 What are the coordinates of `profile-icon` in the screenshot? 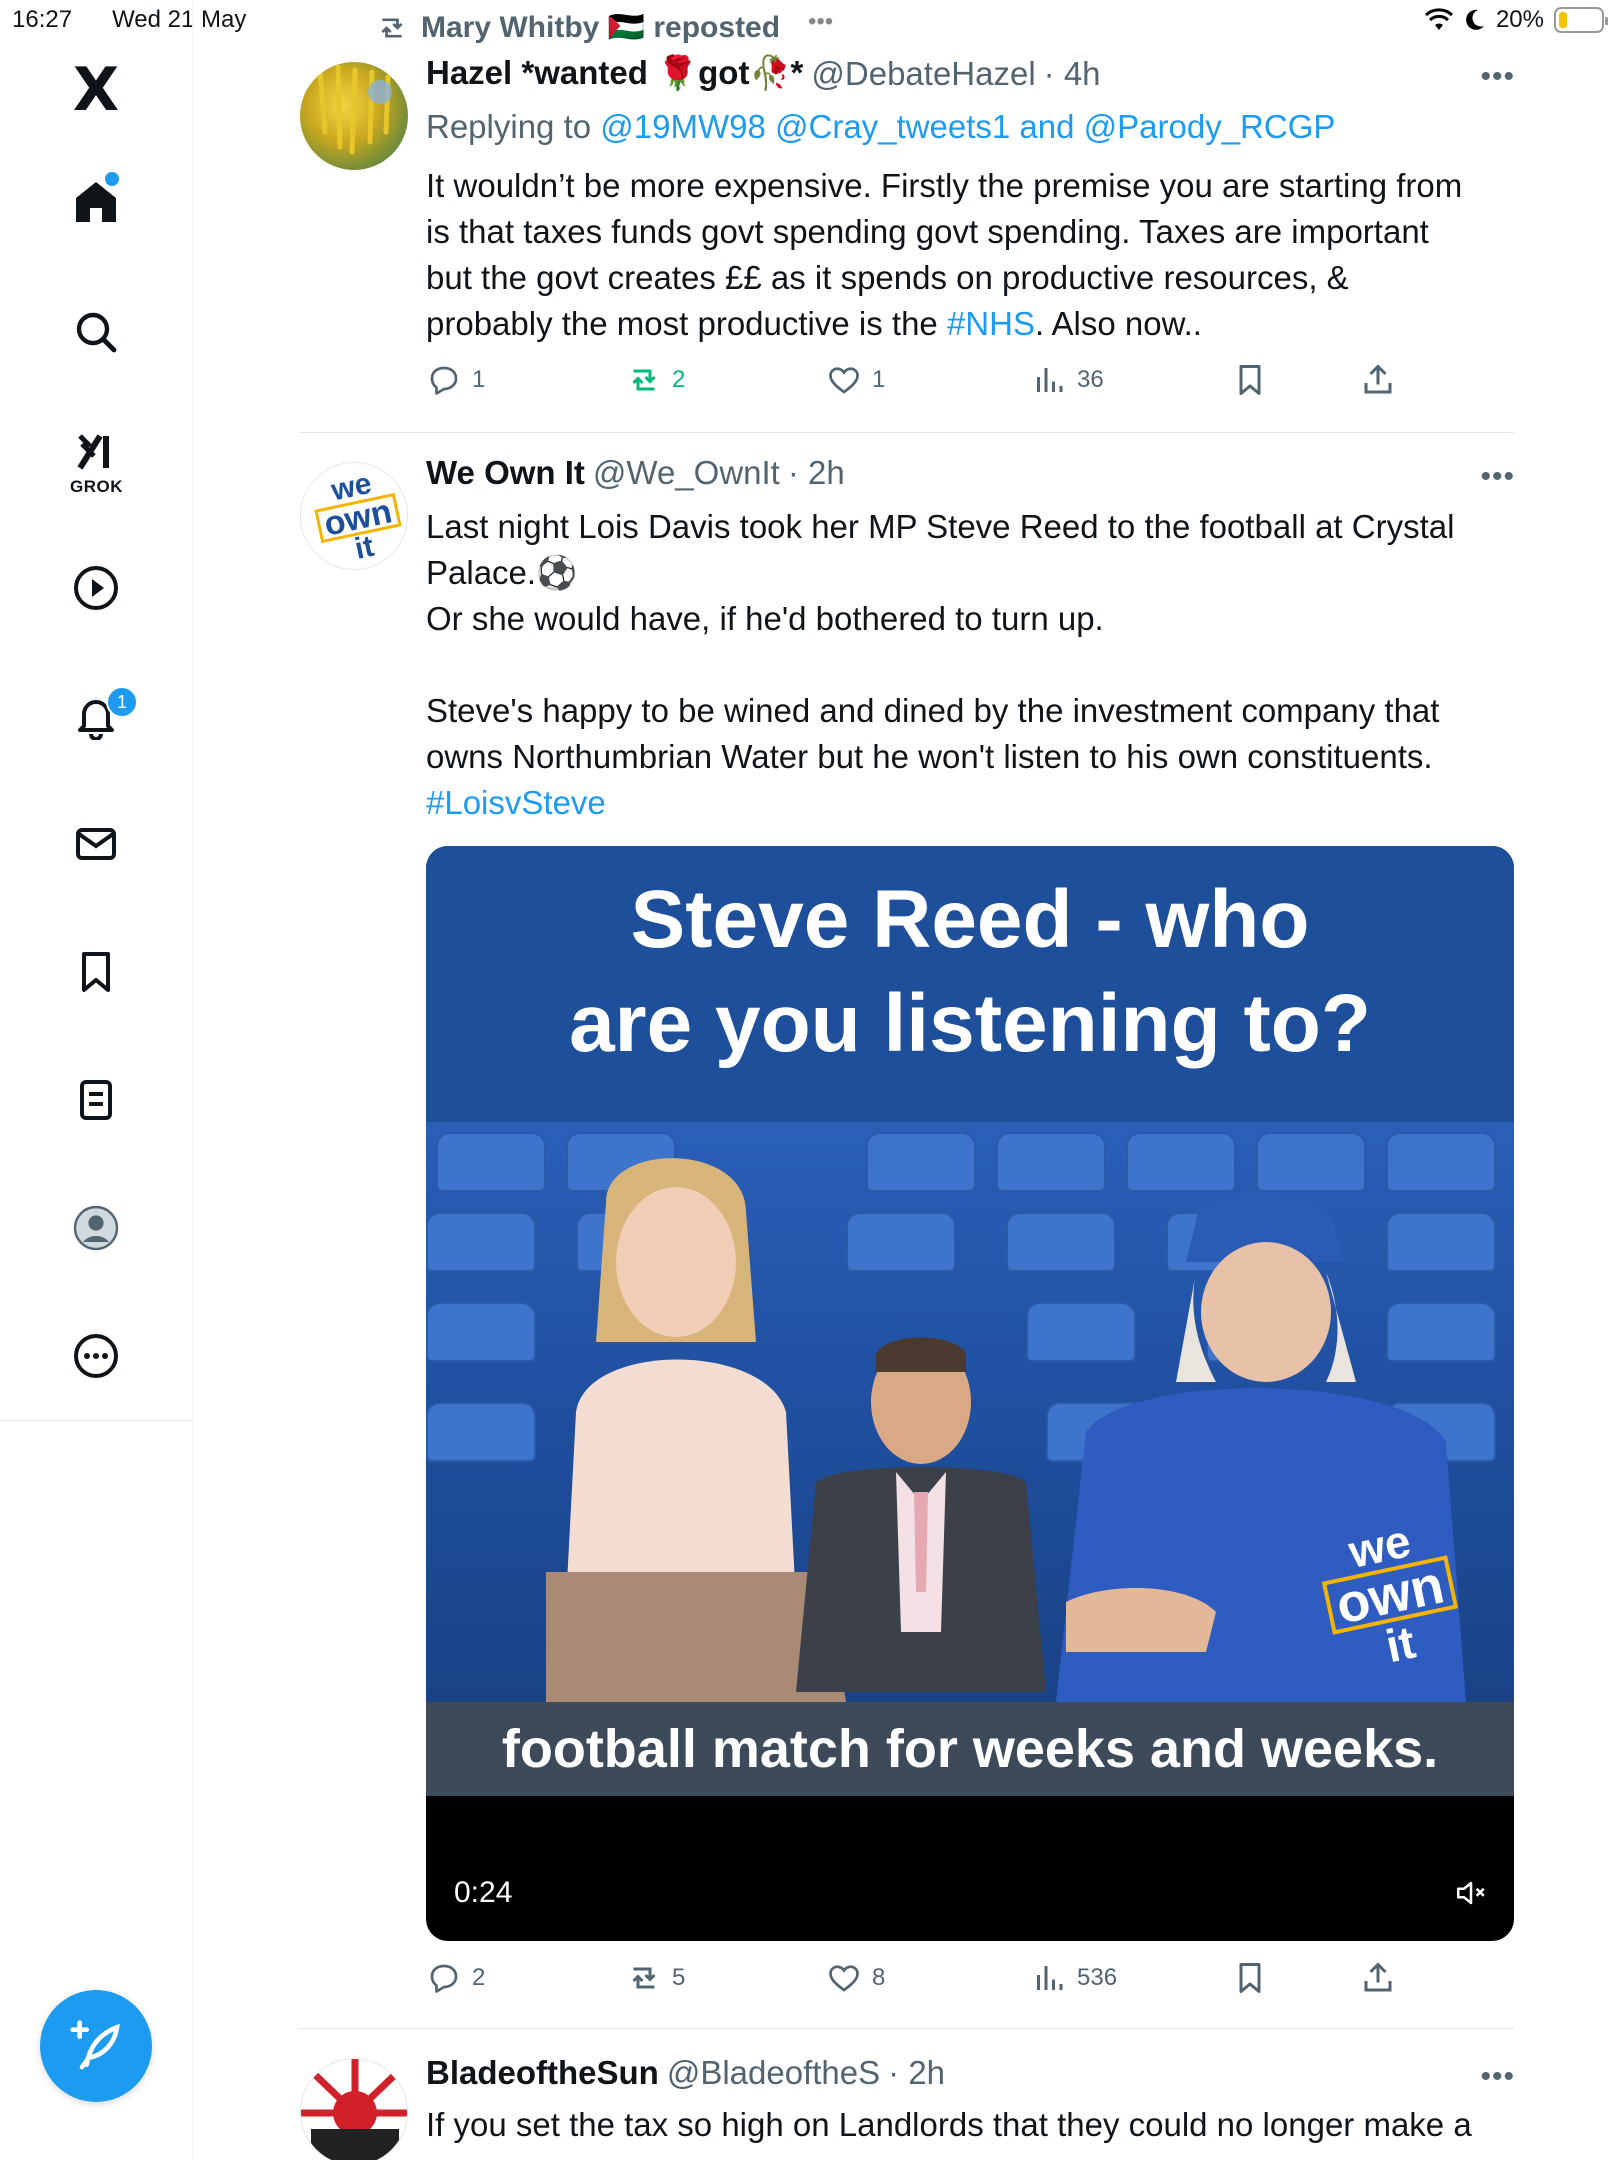 It's located at (96, 1228).